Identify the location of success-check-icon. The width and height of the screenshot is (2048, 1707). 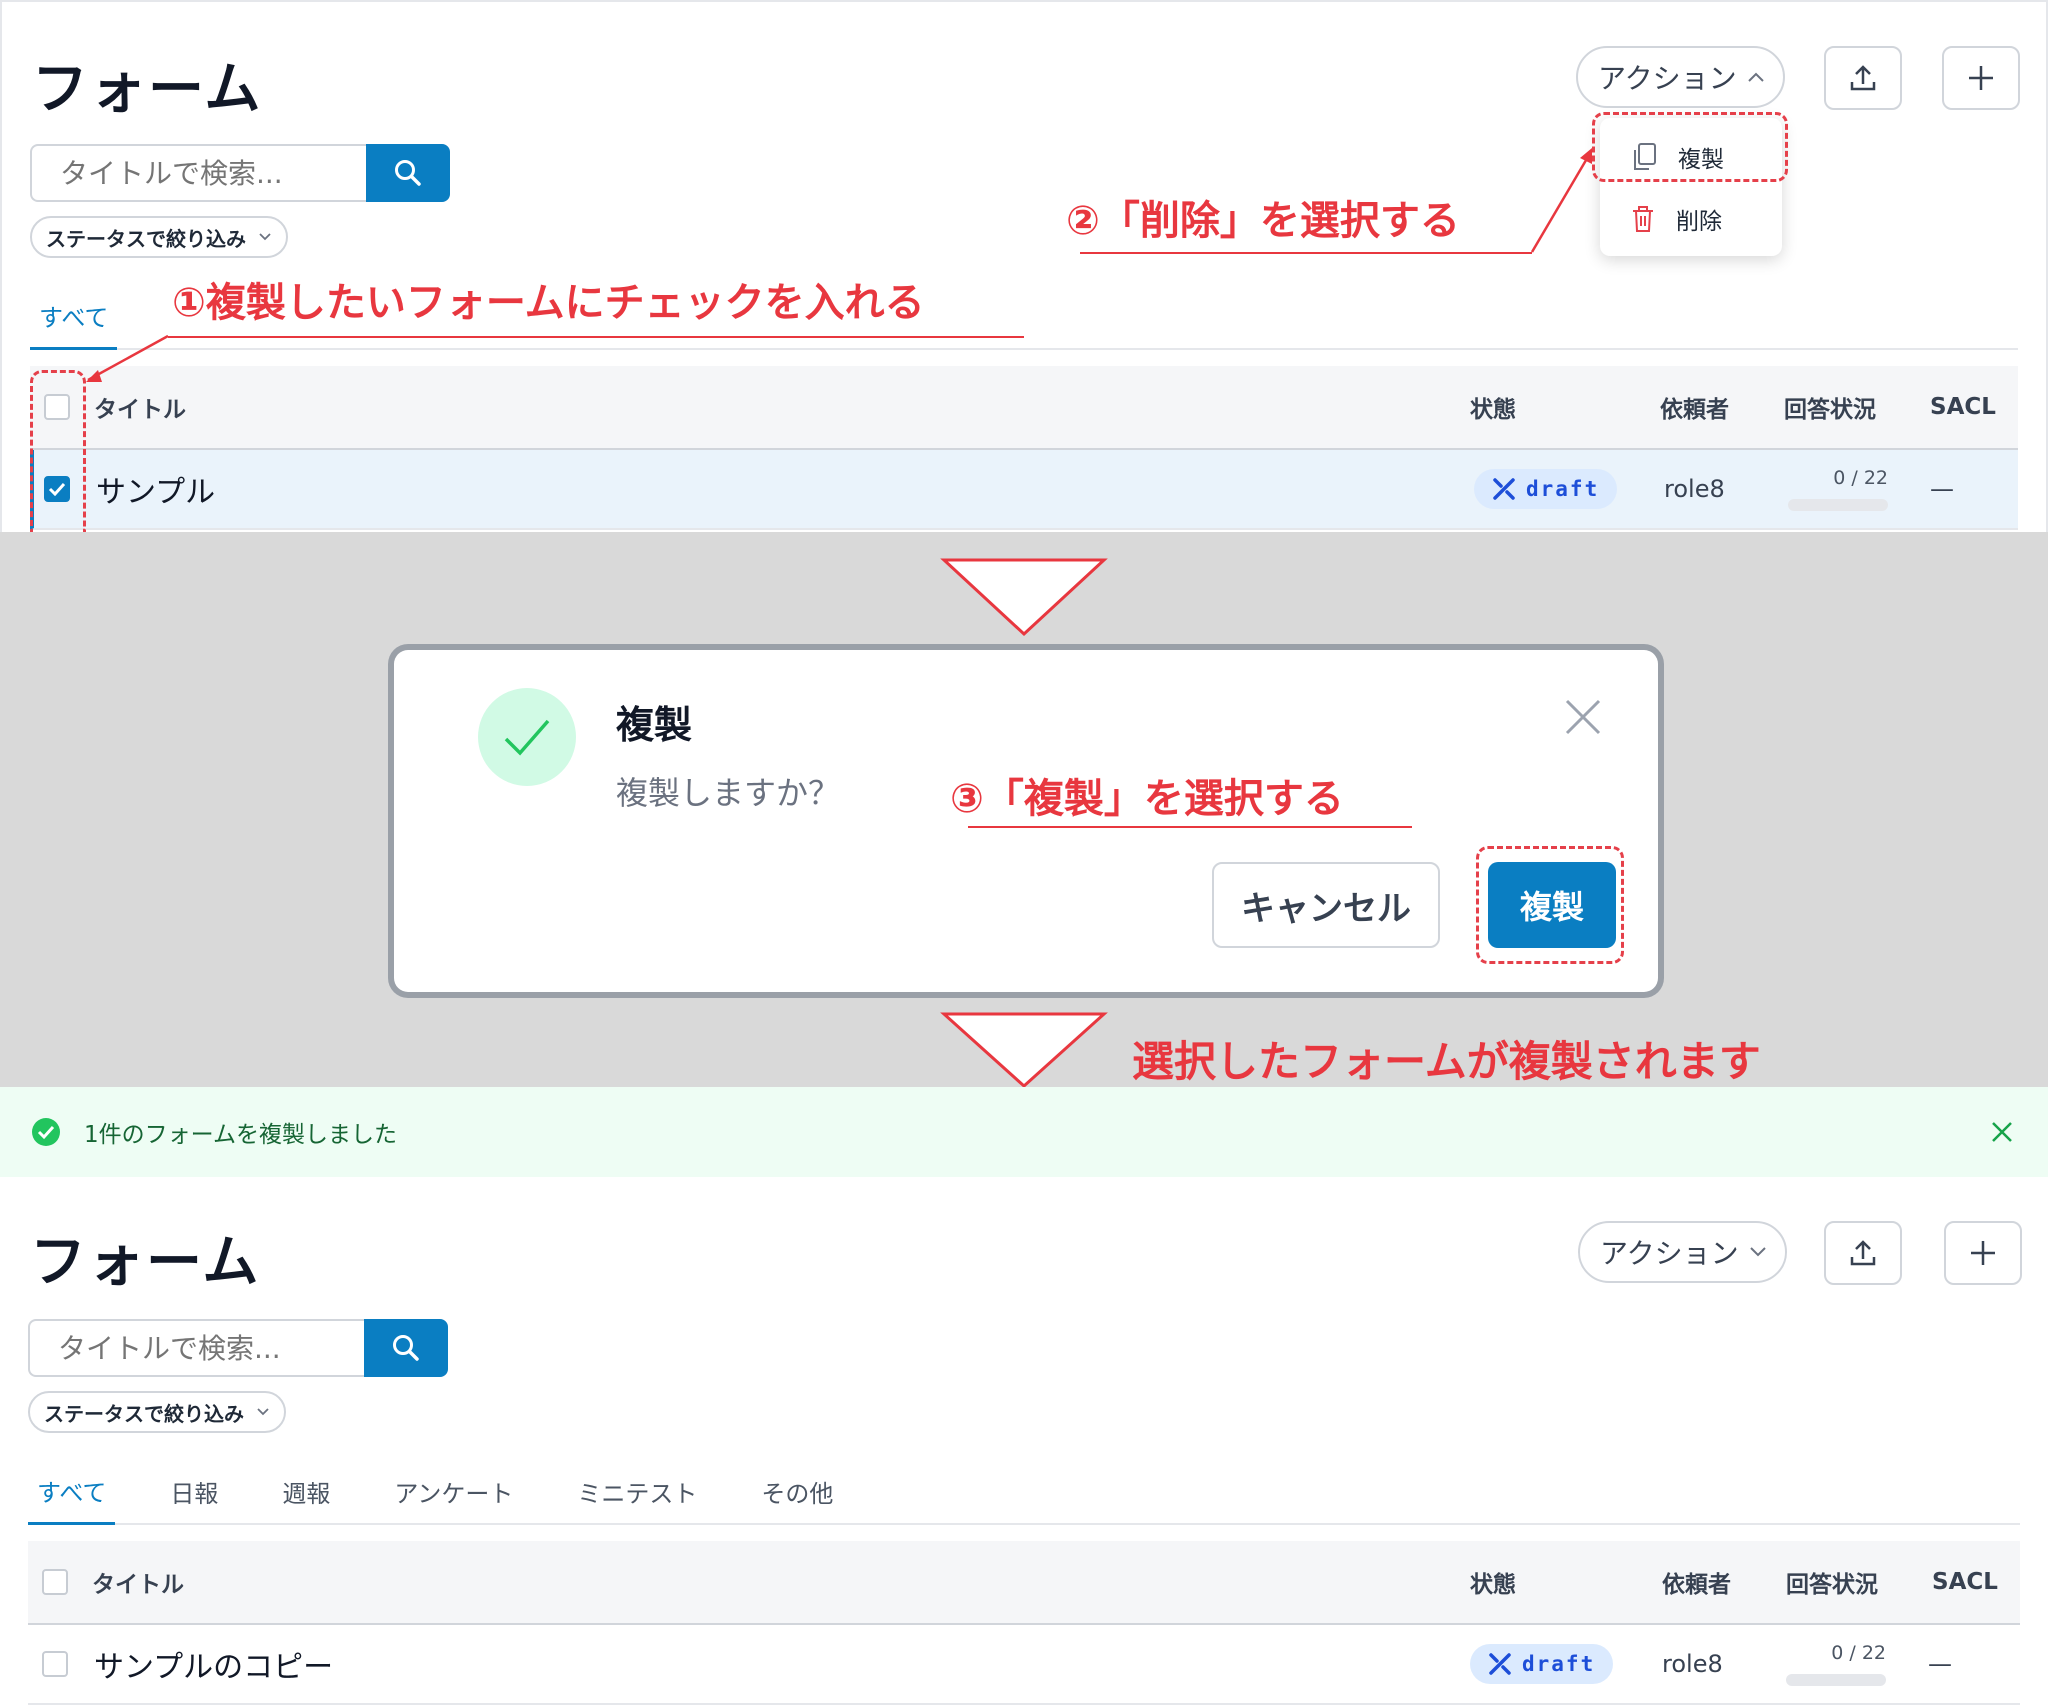
(527, 737).